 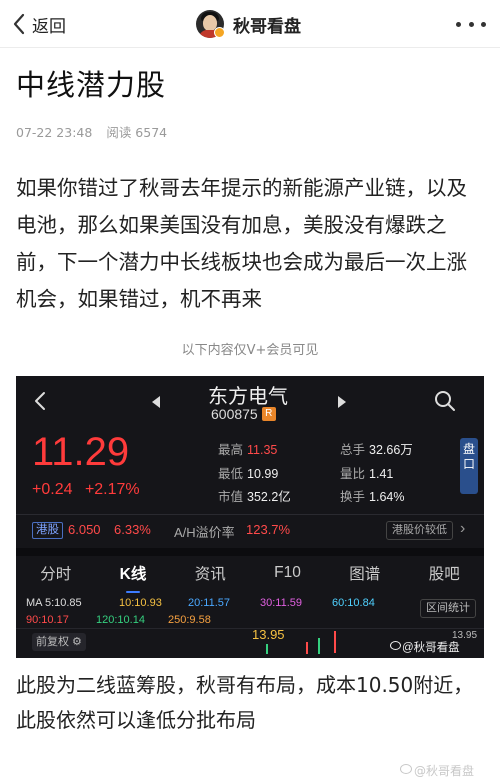 What do you see at coordinates (444, 771) in the screenshot?
I see `page-watermark: @秋哥看盘` at bounding box center [444, 771].